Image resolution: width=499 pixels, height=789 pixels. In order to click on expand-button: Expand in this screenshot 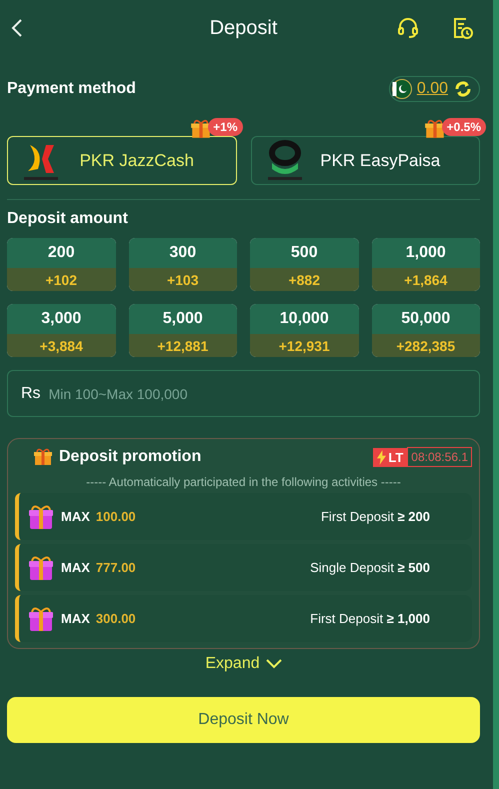, I will do `click(243, 664)`.